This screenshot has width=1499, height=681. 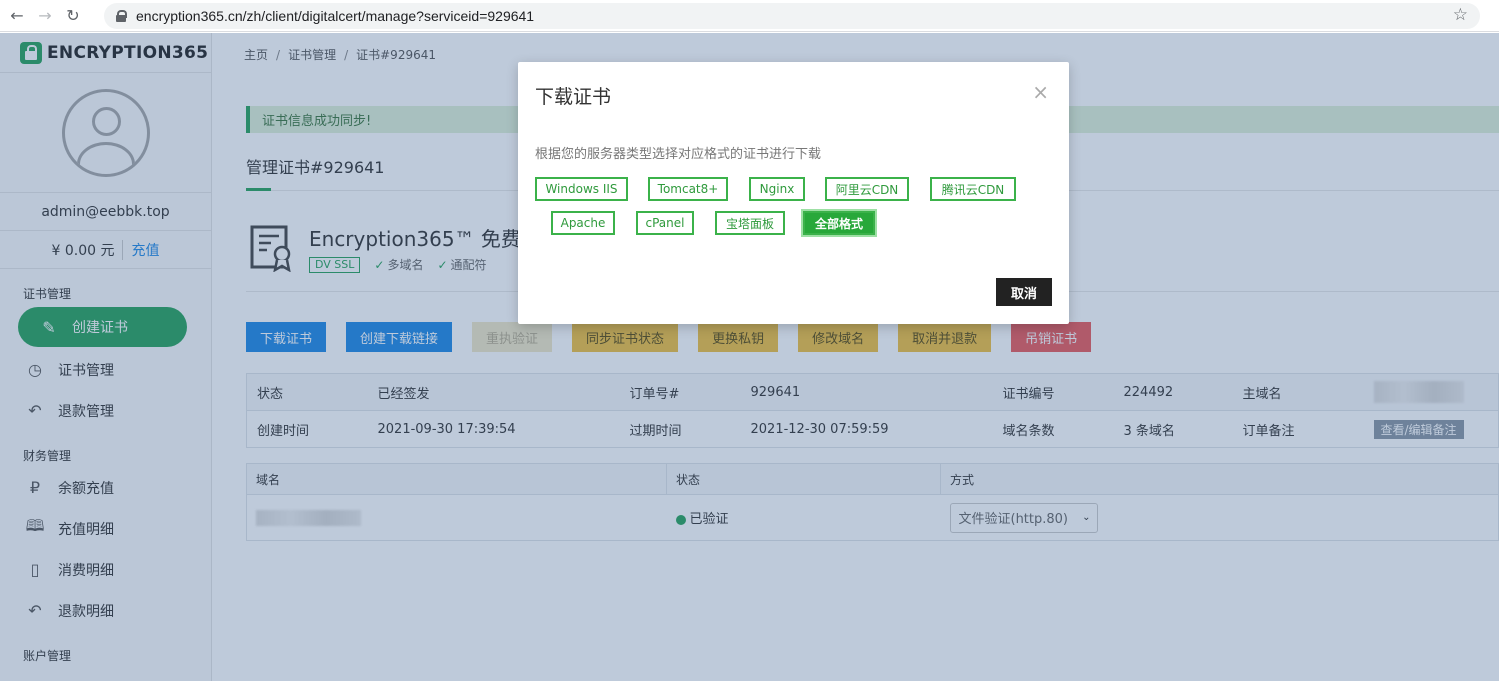 What do you see at coordinates (777, 189) in the screenshot?
I see `format-nginx-button: Nginx` at bounding box center [777, 189].